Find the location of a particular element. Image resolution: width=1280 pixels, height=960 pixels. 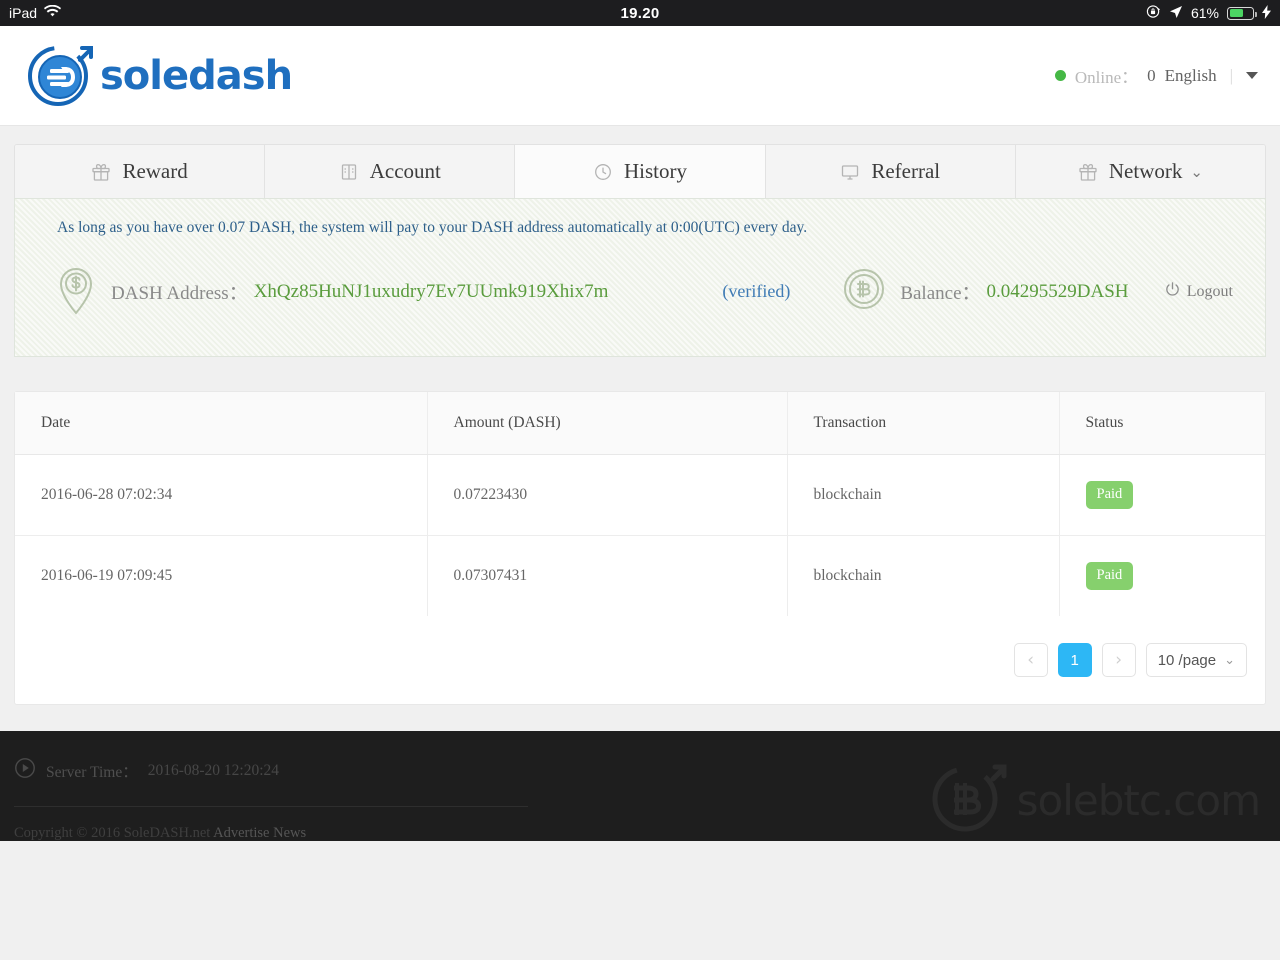

server-time-label: Server Time： is located at coordinates (92, 772).